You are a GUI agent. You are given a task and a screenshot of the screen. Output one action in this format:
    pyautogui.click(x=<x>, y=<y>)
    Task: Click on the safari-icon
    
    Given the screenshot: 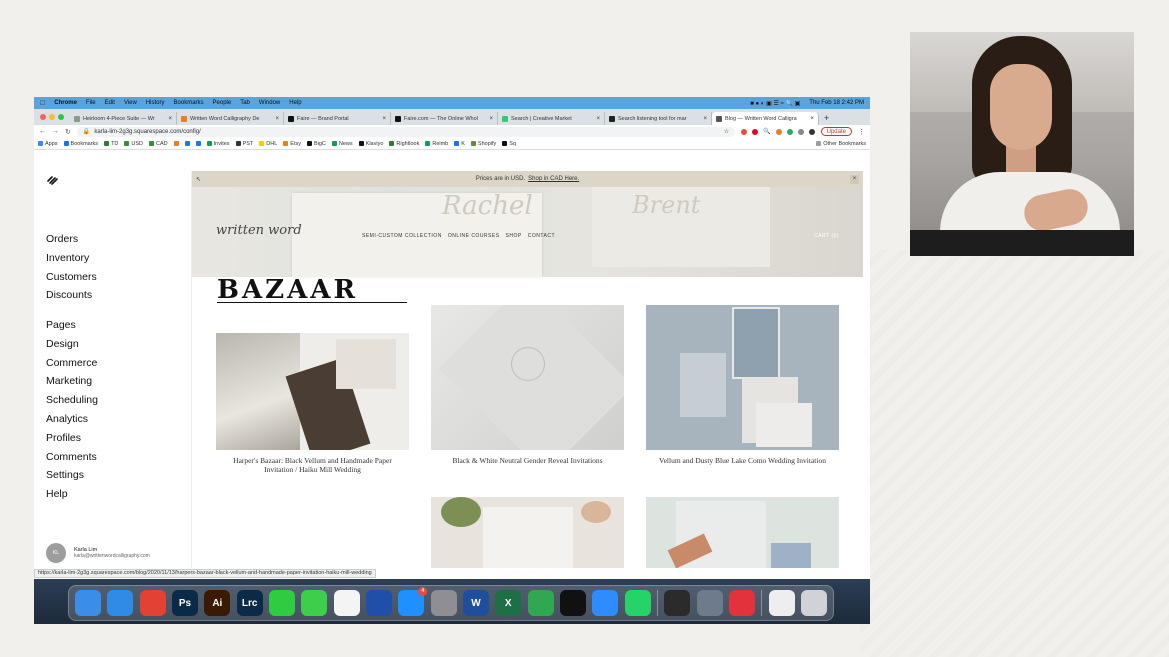 What is the action you would take?
    pyautogui.click(x=120, y=603)
    